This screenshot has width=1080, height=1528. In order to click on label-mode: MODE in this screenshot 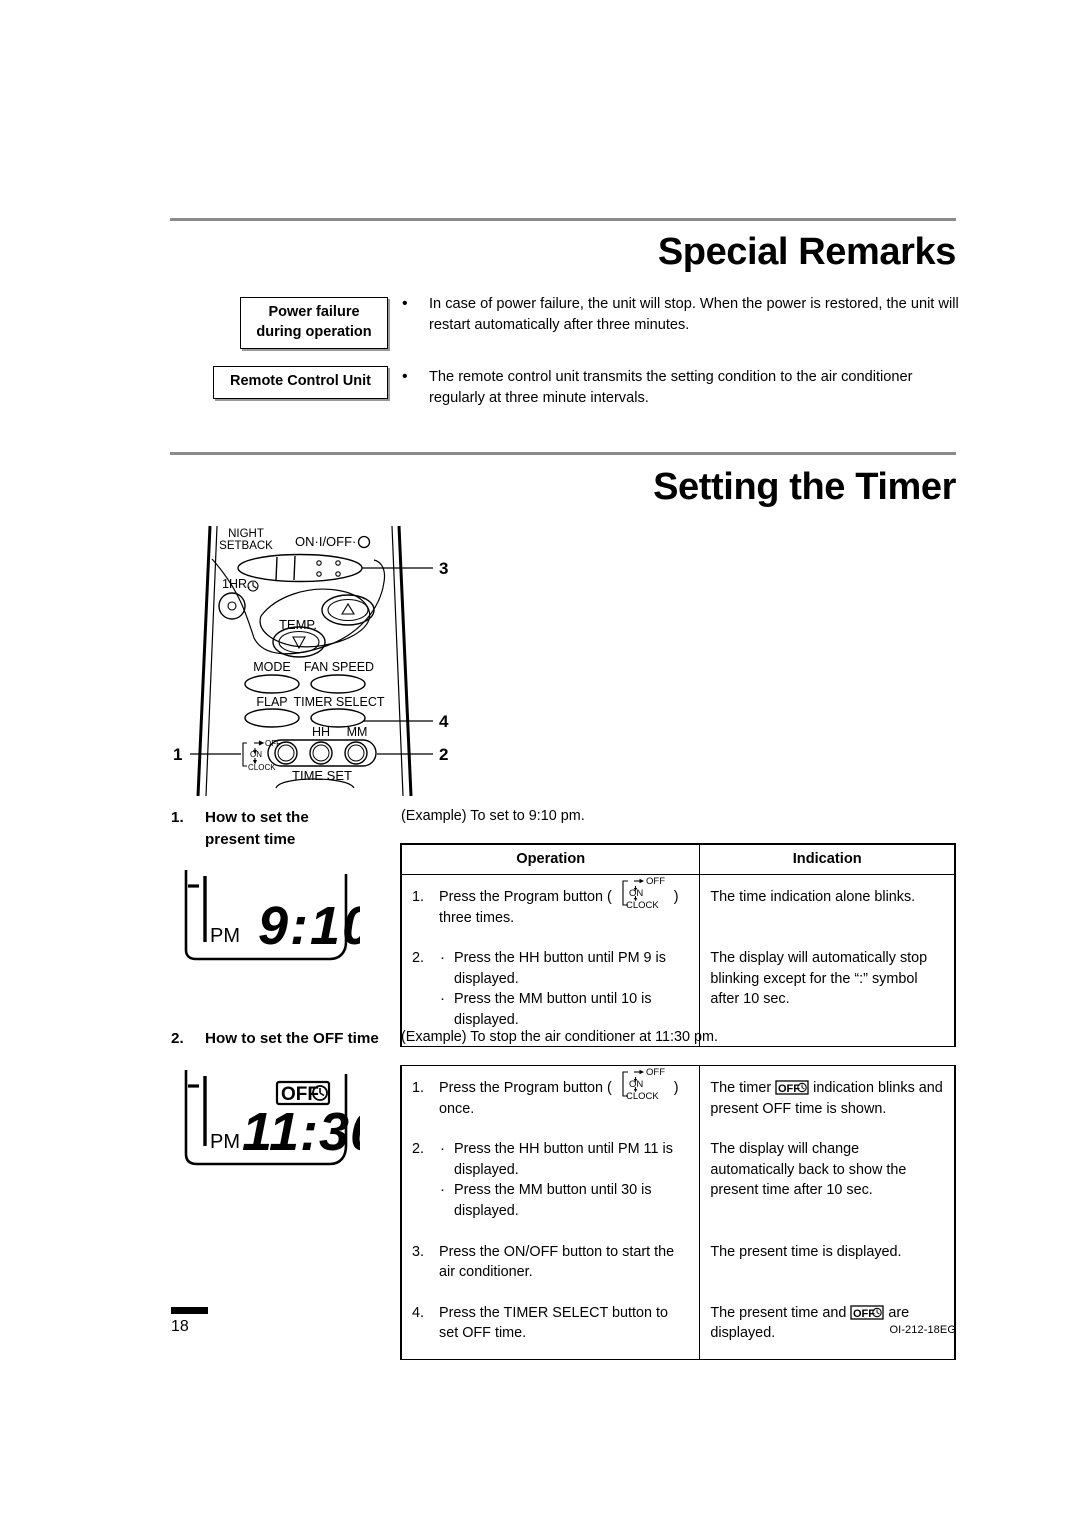, I will do `click(272, 667)`.